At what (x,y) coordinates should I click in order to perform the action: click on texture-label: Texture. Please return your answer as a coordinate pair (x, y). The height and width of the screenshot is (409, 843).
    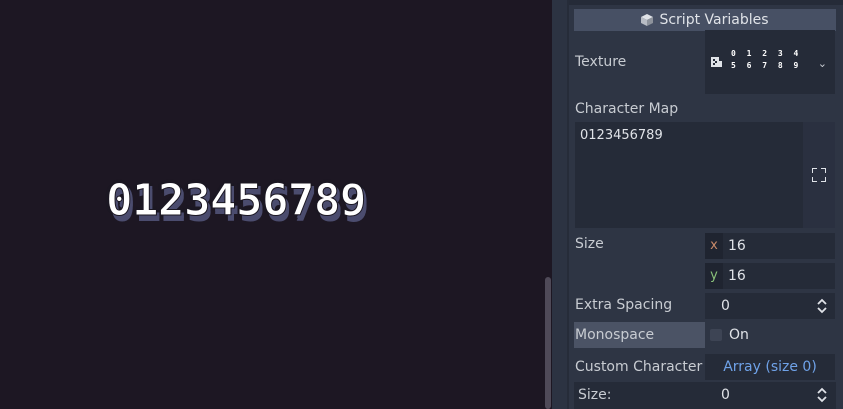
    Looking at the image, I should click on (601, 62).